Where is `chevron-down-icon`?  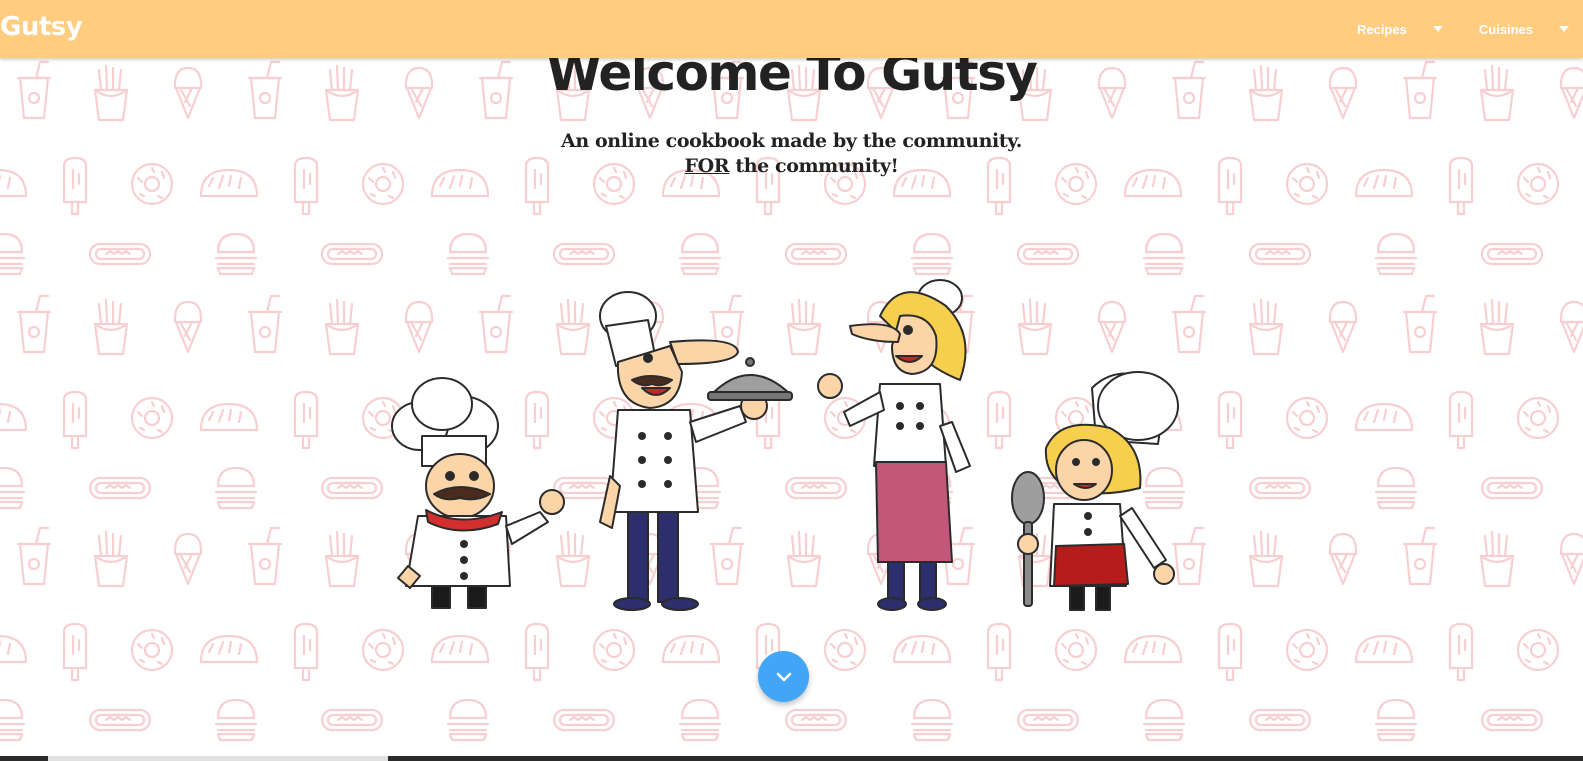 chevron-down-icon is located at coordinates (783, 676).